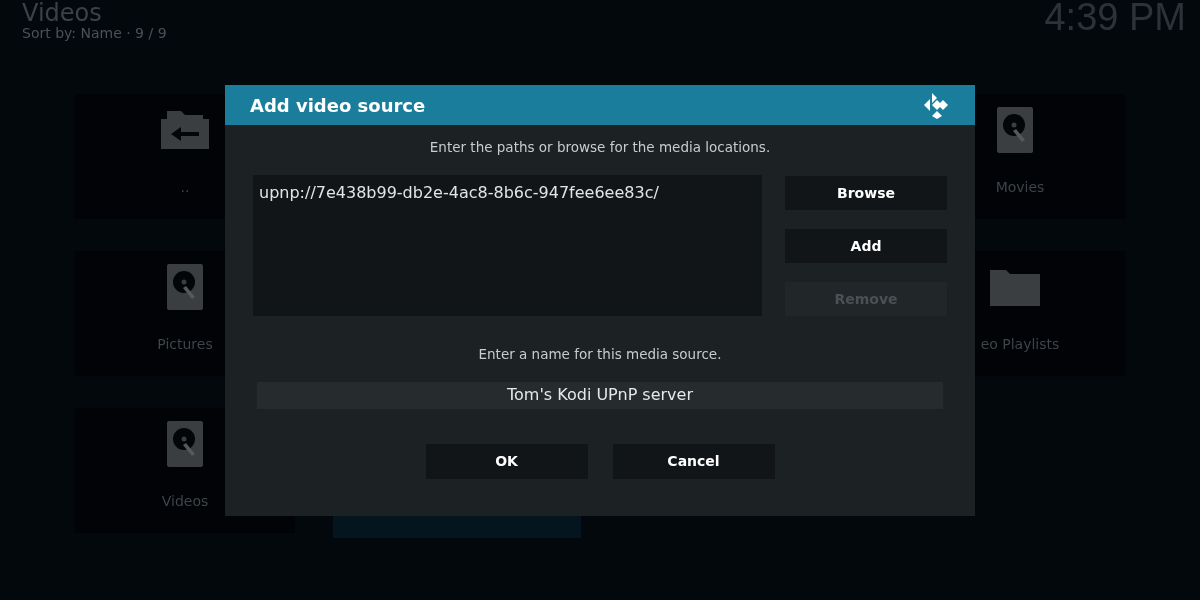  Describe the element at coordinates (185, 129) in the screenshot. I see `folder-back-icon` at that location.